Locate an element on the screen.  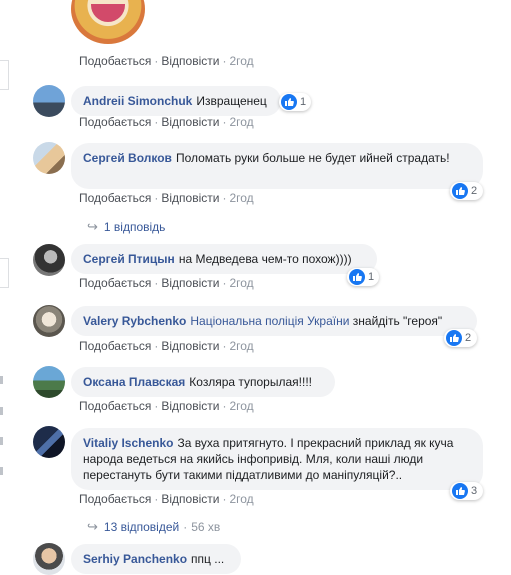
comment-author: Valery Rybchenko is located at coordinates (134, 321).